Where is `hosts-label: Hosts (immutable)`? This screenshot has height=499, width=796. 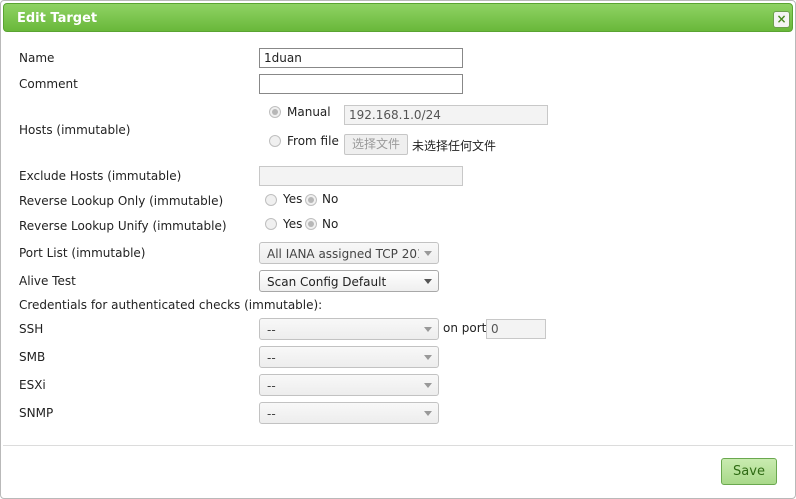
hosts-label: Hosts (immutable) is located at coordinates (75, 130).